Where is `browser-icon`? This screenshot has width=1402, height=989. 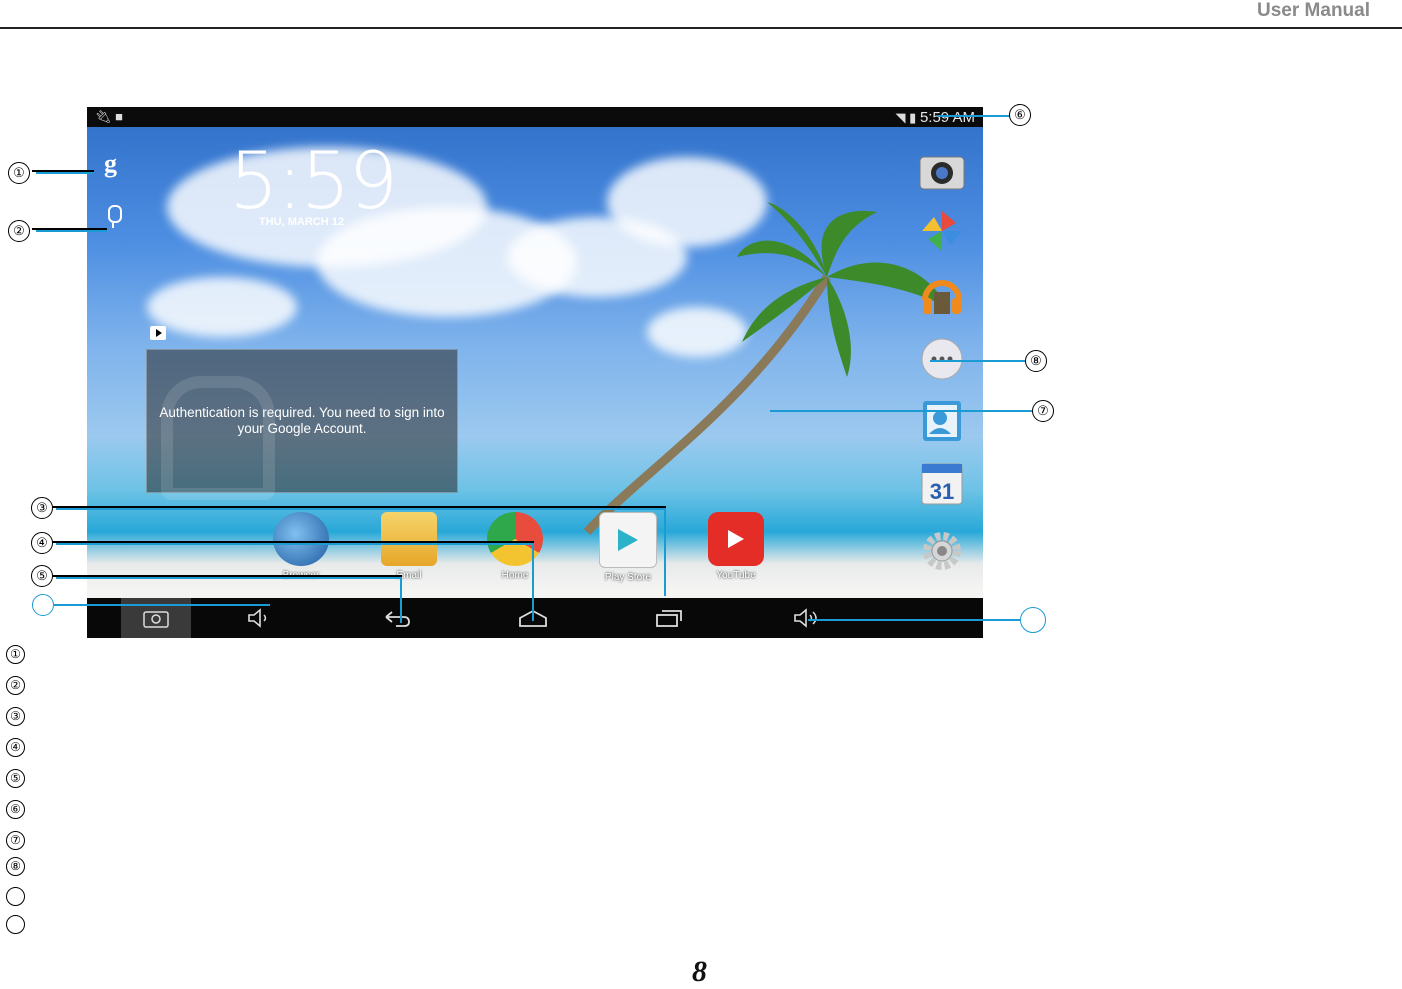
browser-icon is located at coordinates (301, 539).